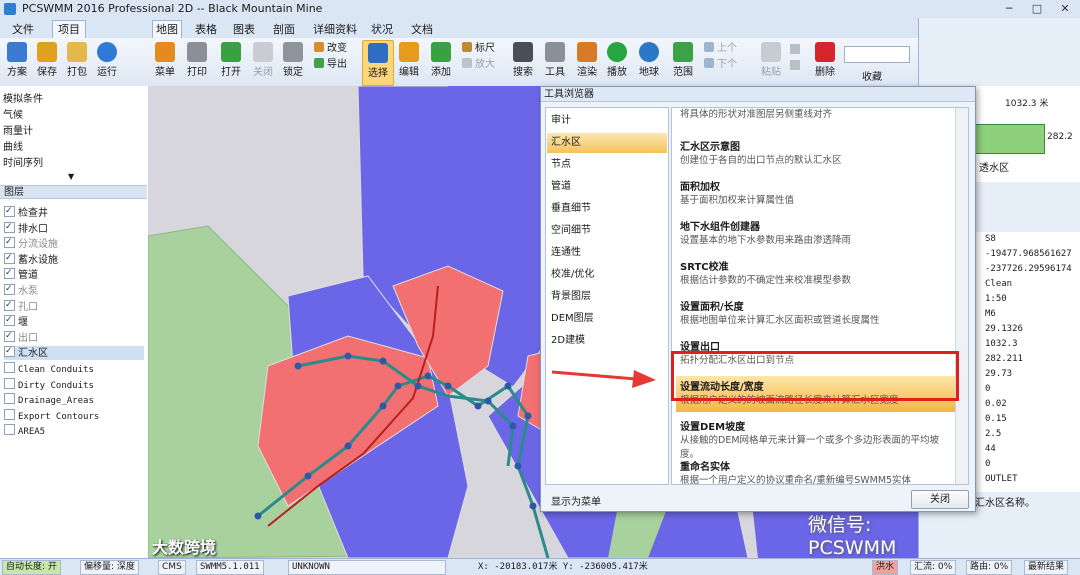  Describe the element at coordinates (649, 62) in the screenshot. I see `earth-button: 地球` at that location.